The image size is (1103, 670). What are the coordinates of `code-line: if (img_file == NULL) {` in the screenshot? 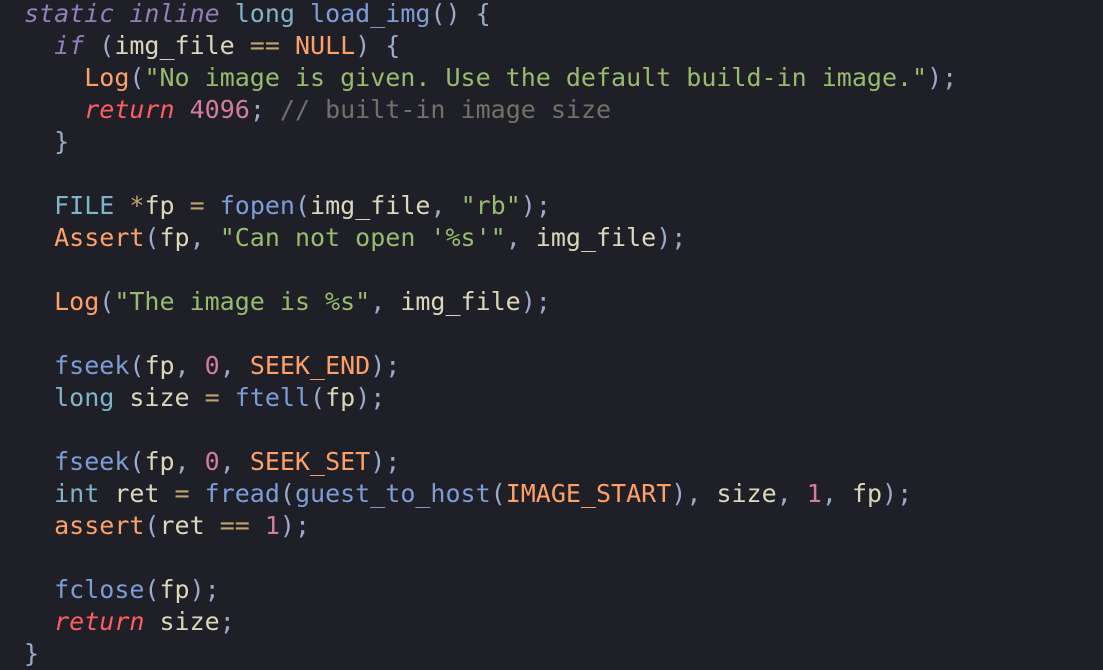 It's located at (212, 46).